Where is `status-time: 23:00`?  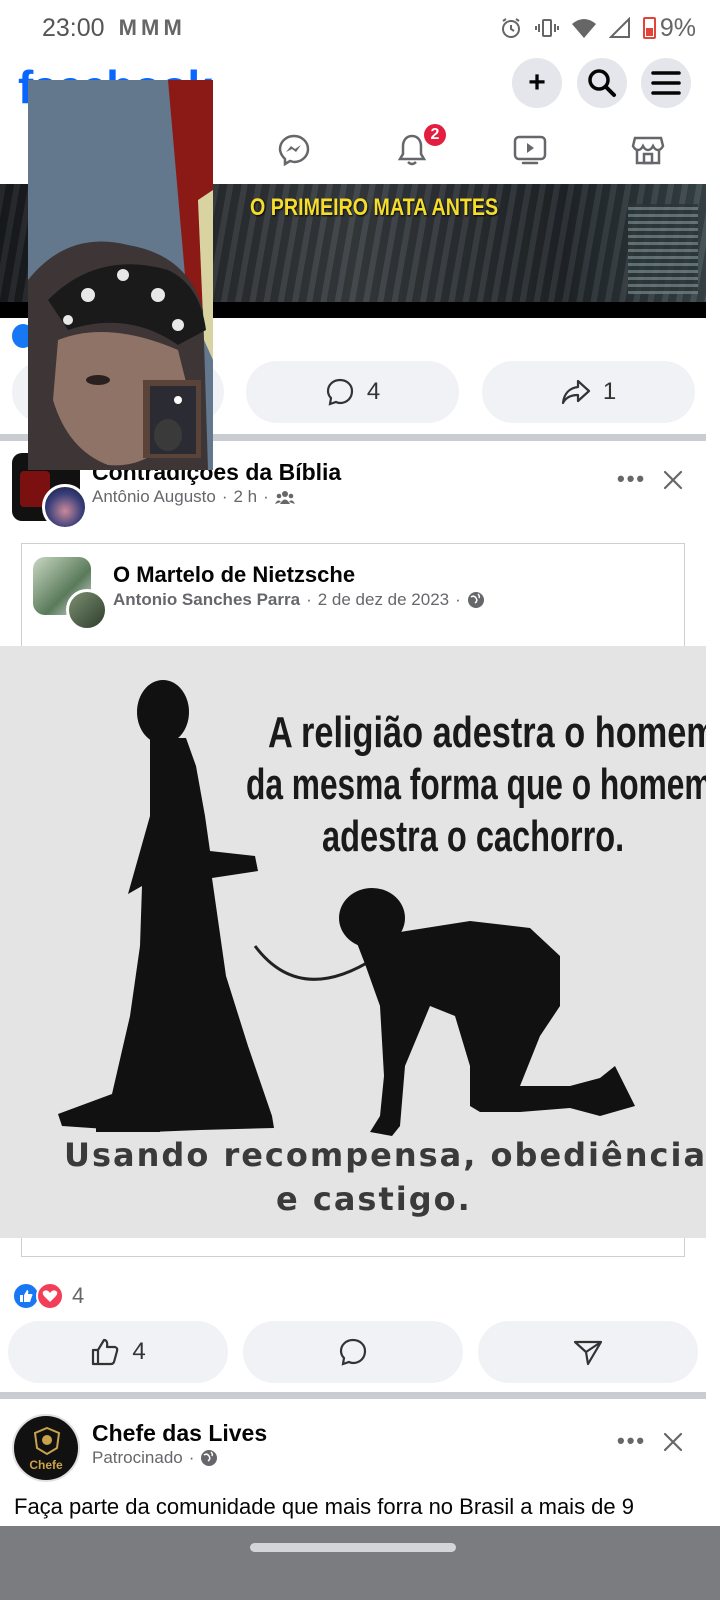 status-time: 23:00 is located at coordinates (73, 27).